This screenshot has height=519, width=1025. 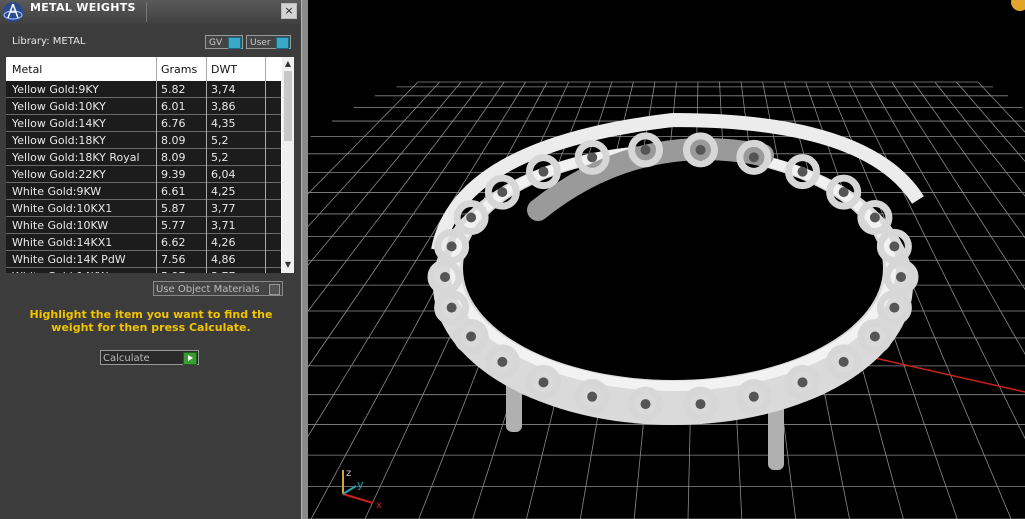 What do you see at coordinates (379, 505) in the screenshot?
I see `triad-x-label: x` at bounding box center [379, 505].